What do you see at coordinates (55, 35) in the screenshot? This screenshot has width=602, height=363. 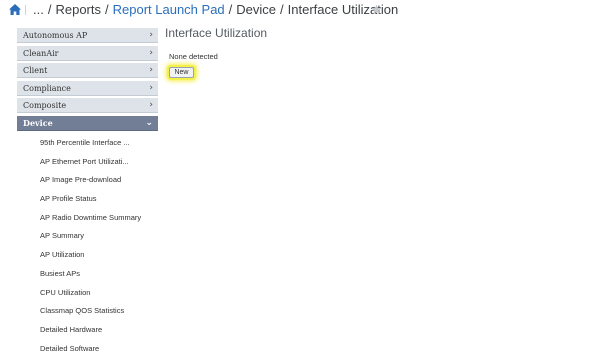 I see `sidebar-item-label: Autonomous AP` at bounding box center [55, 35].